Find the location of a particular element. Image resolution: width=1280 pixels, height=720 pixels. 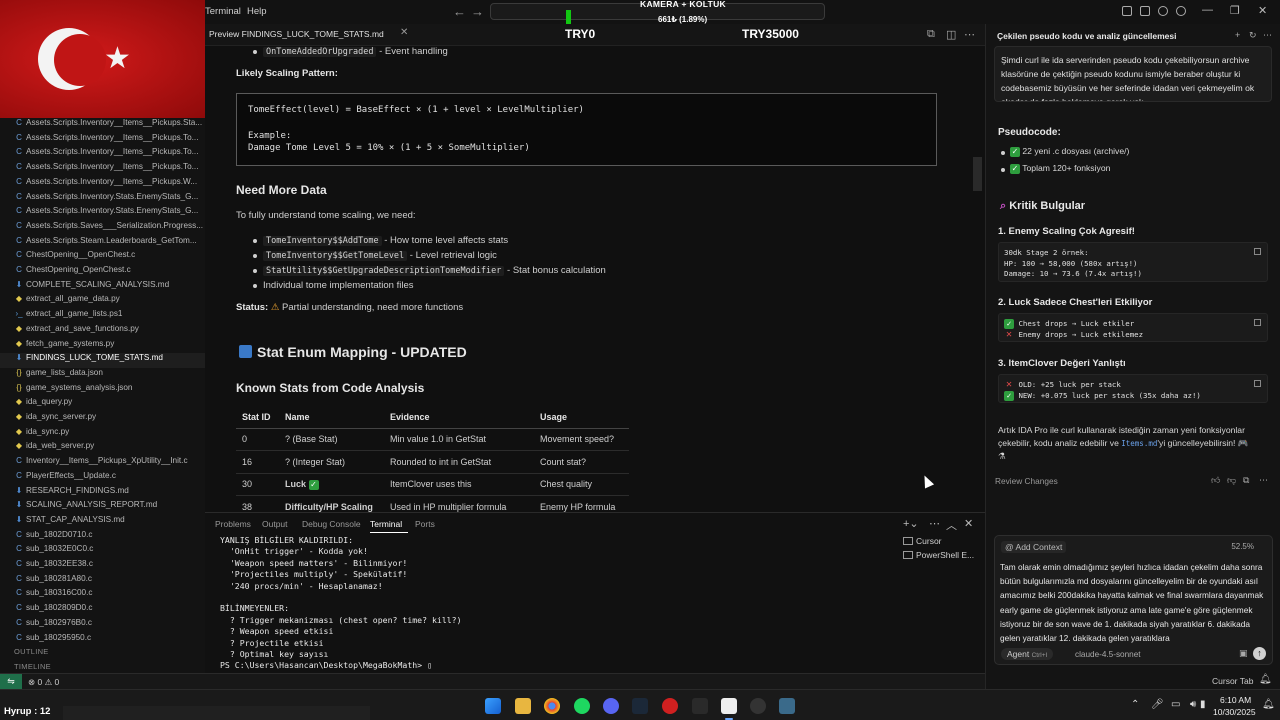

file-item: ◆ ida_sync.py is located at coordinates (102, 434).